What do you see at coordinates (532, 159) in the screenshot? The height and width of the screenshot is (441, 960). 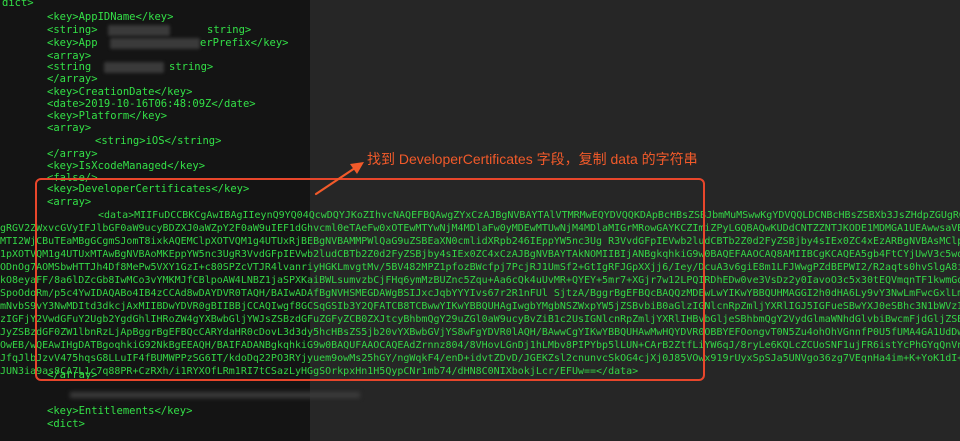 I see `annotation-text: 找到 DeveloperCertificates 字段，复制 data 的字符串` at bounding box center [532, 159].